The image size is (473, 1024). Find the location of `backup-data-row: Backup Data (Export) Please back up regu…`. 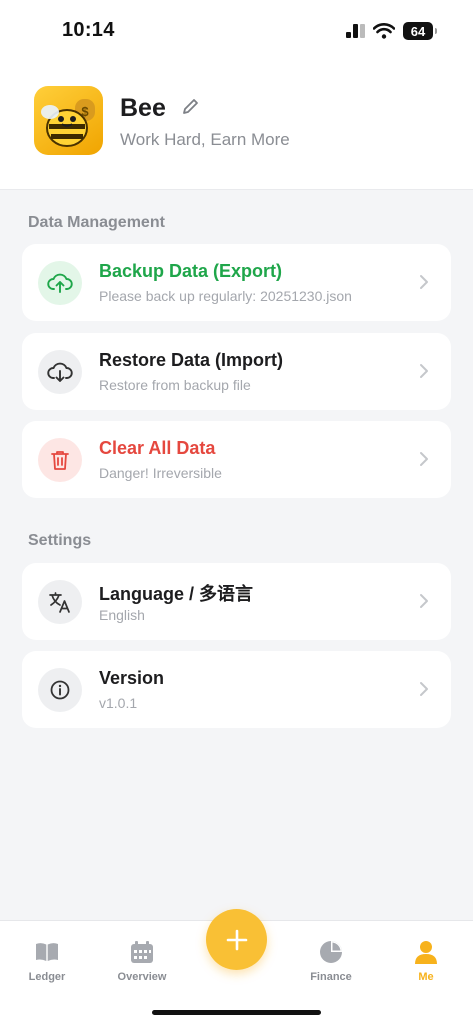

backup-data-row: Backup Data (Export) Please back up regu… is located at coordinates (236, 282).